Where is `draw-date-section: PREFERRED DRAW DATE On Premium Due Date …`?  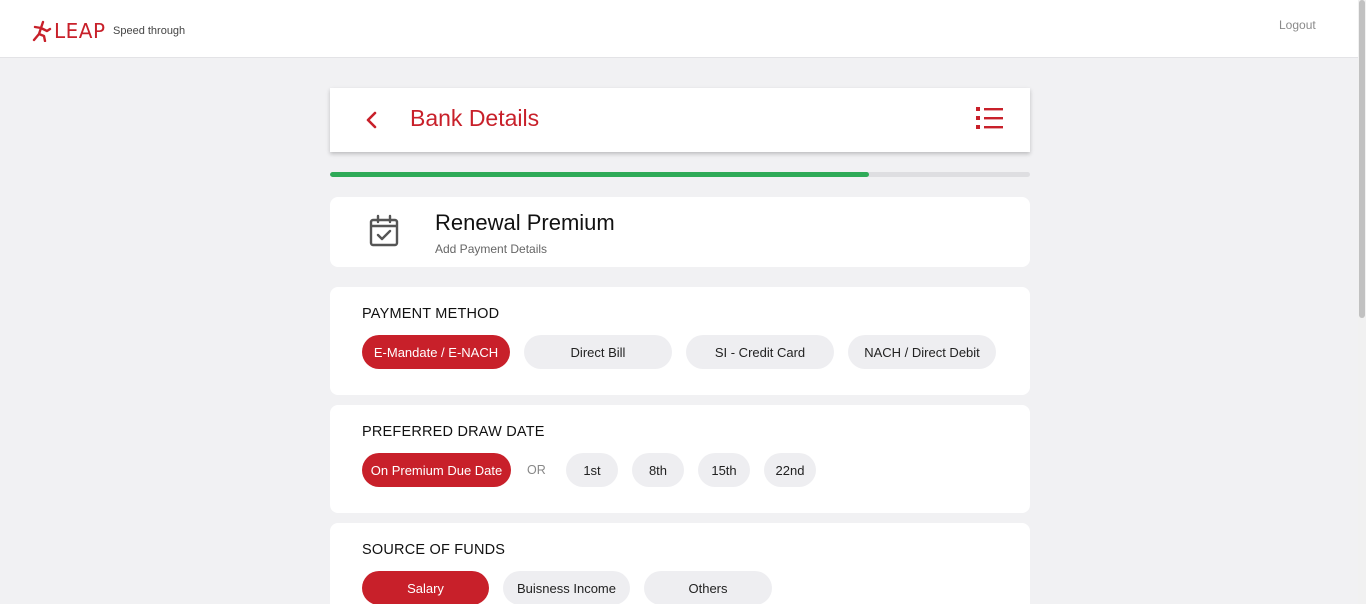 draw-date-section: PREFERRED DRAW DATE On Premium Due Date … is located at coordinates (680, 459).